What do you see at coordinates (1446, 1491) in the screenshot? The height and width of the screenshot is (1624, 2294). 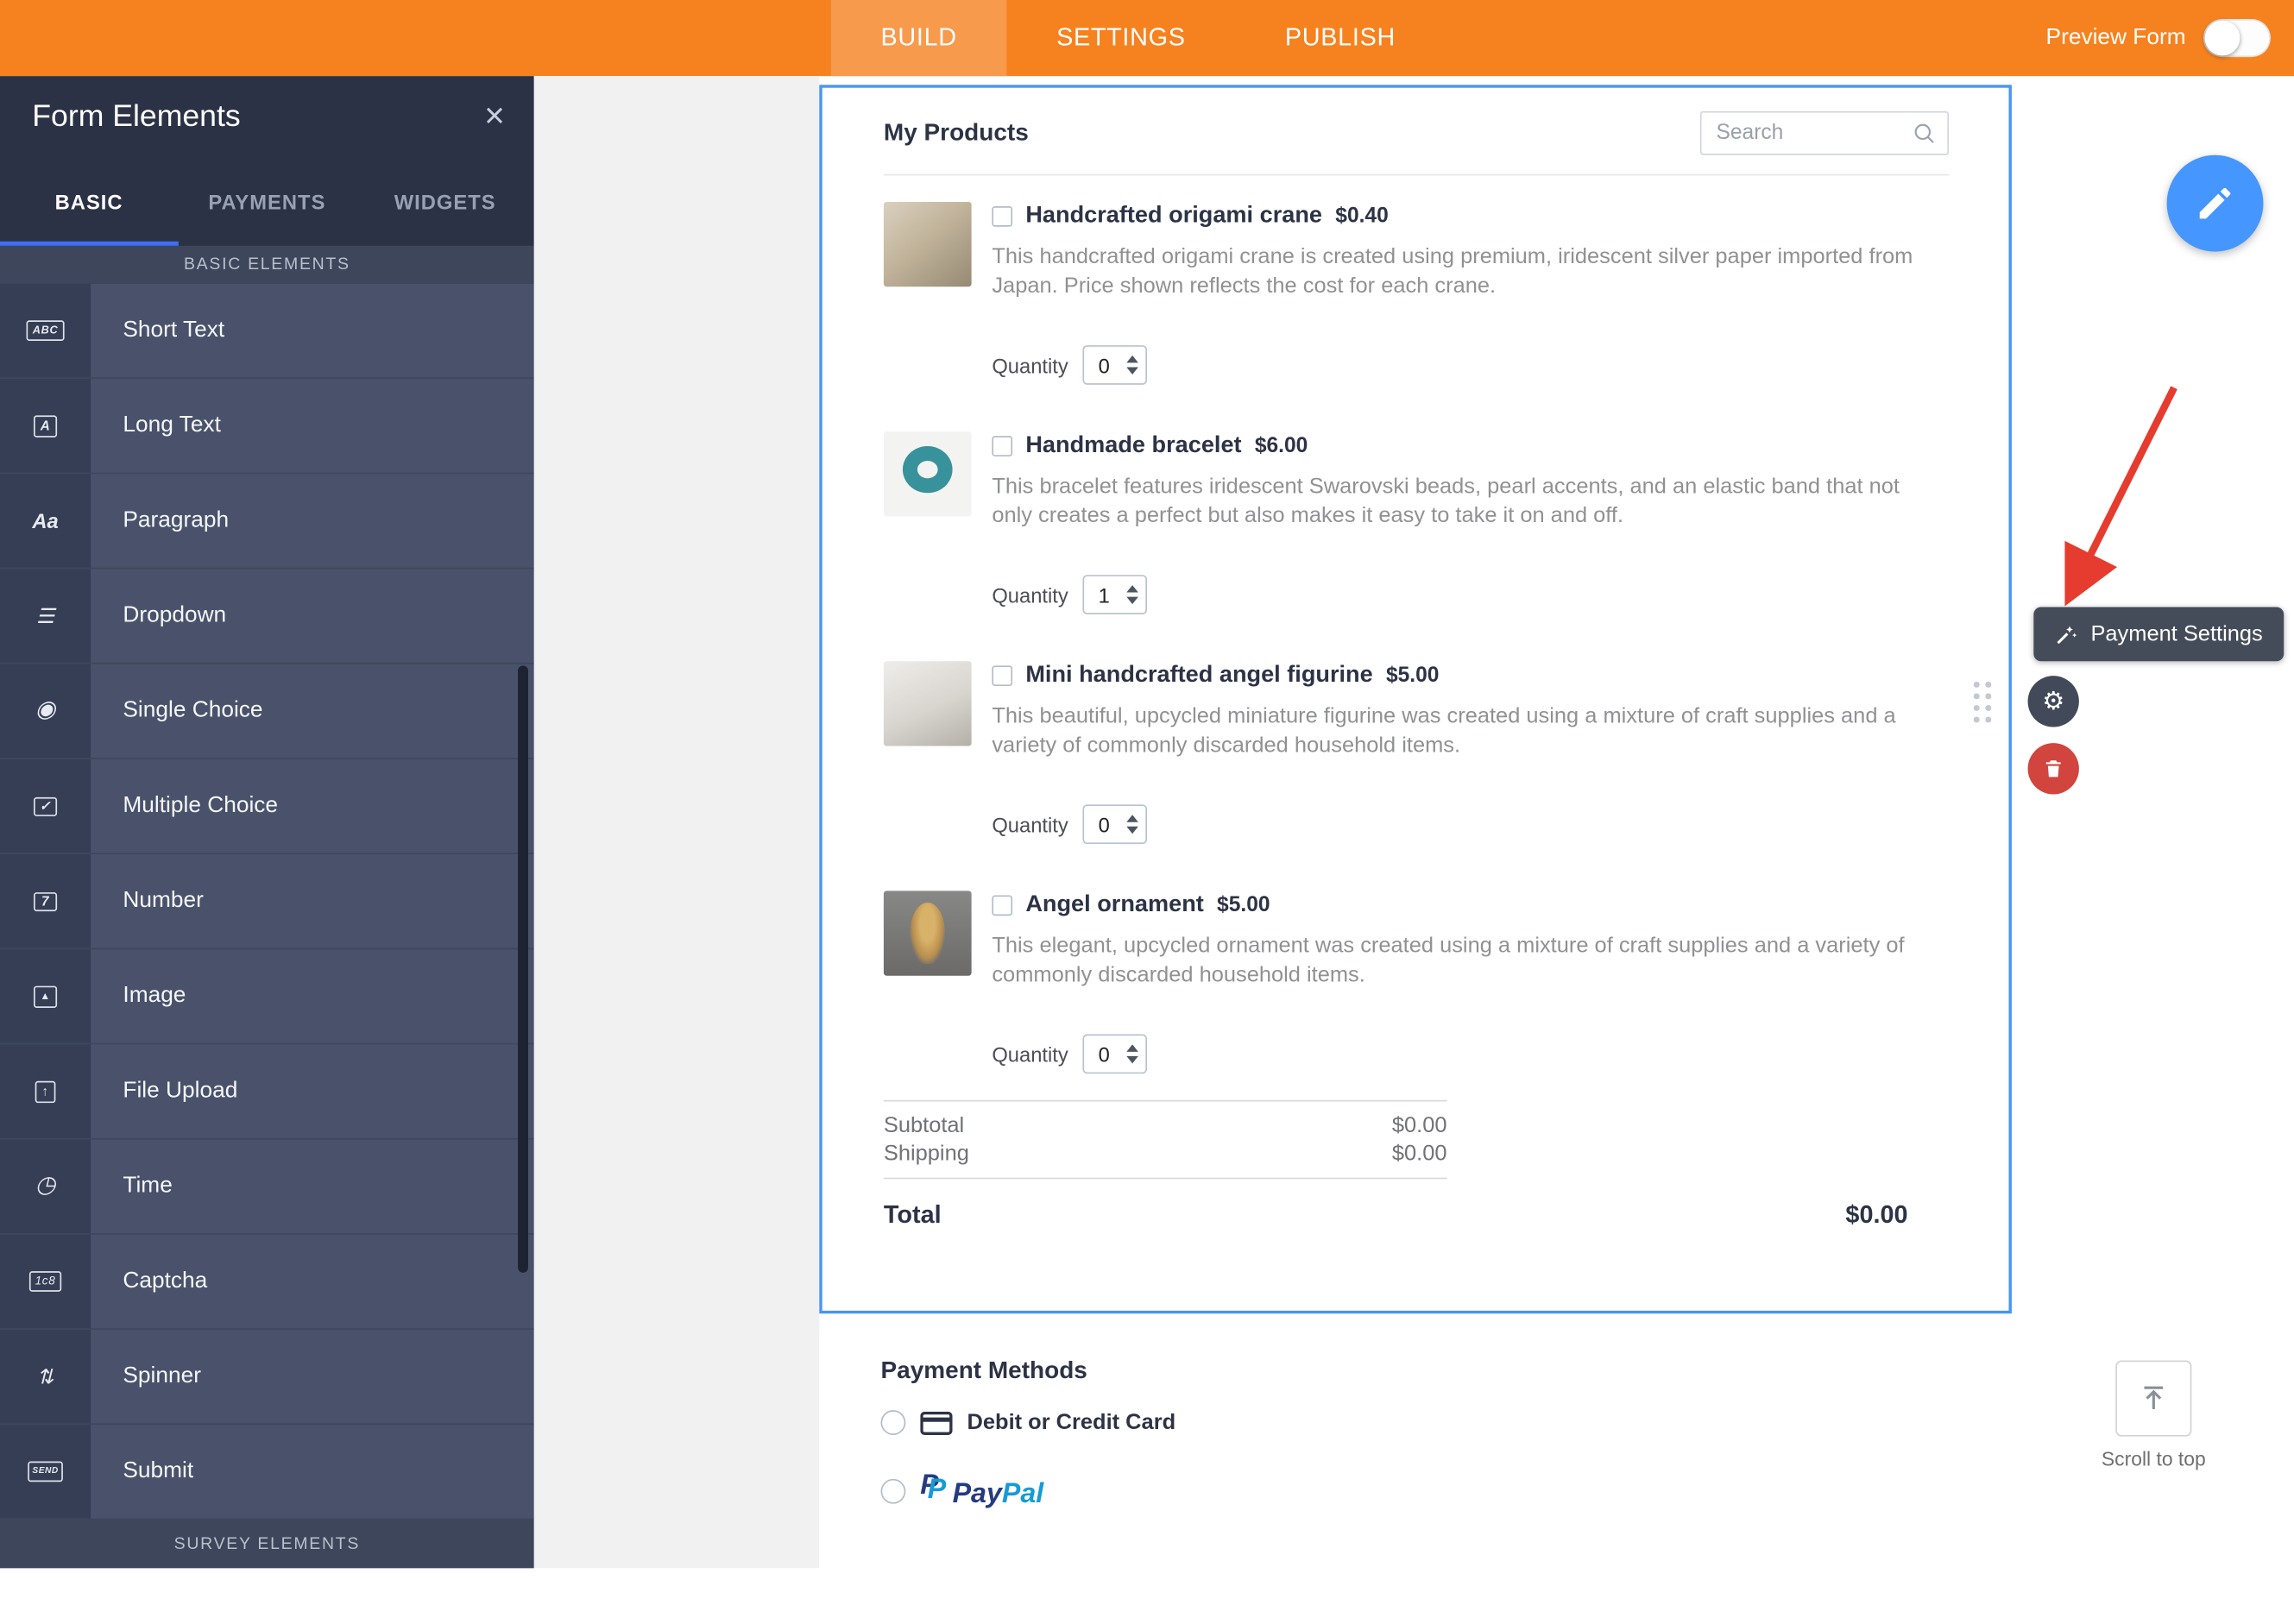 I see `payment-option-paypal: PayPal` at bounding box center [1446, 1491].